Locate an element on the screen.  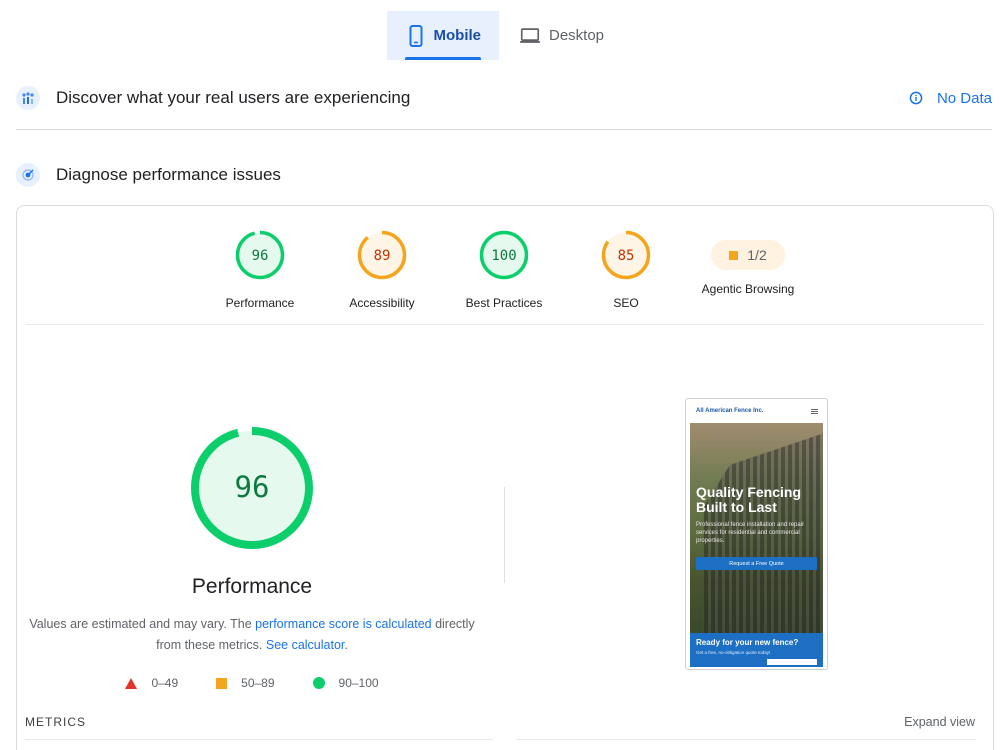
no-data-link: No Data is located at coordinates (950, 98).